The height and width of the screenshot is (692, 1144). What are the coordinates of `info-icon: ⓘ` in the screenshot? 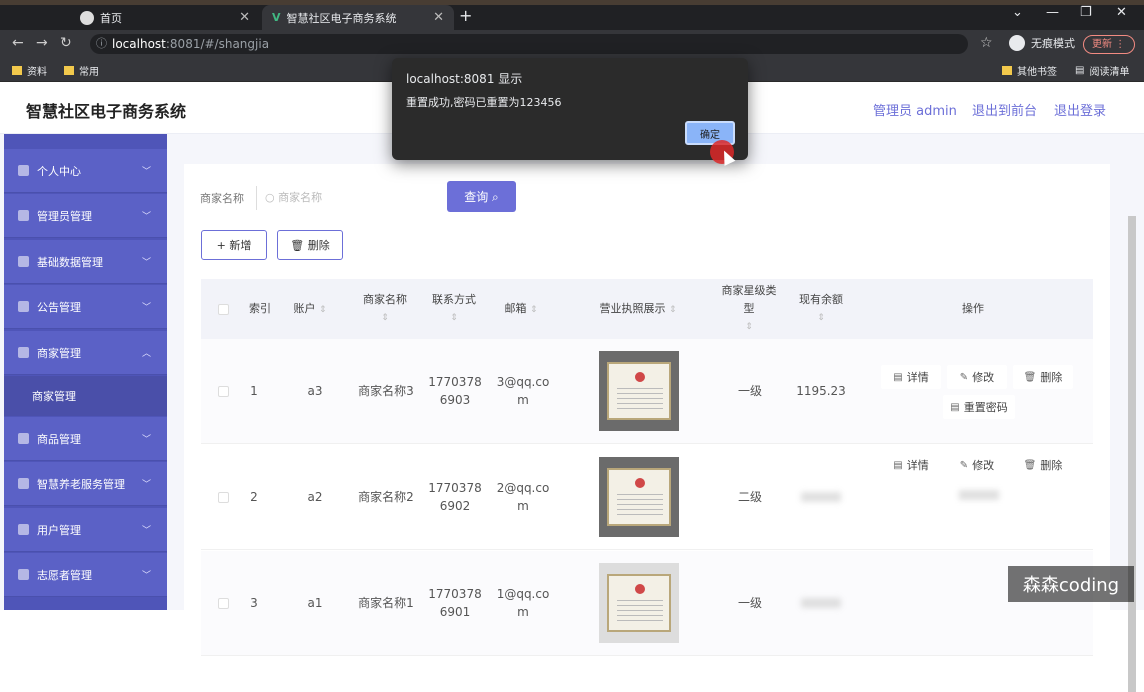 It's located at (101, 44).